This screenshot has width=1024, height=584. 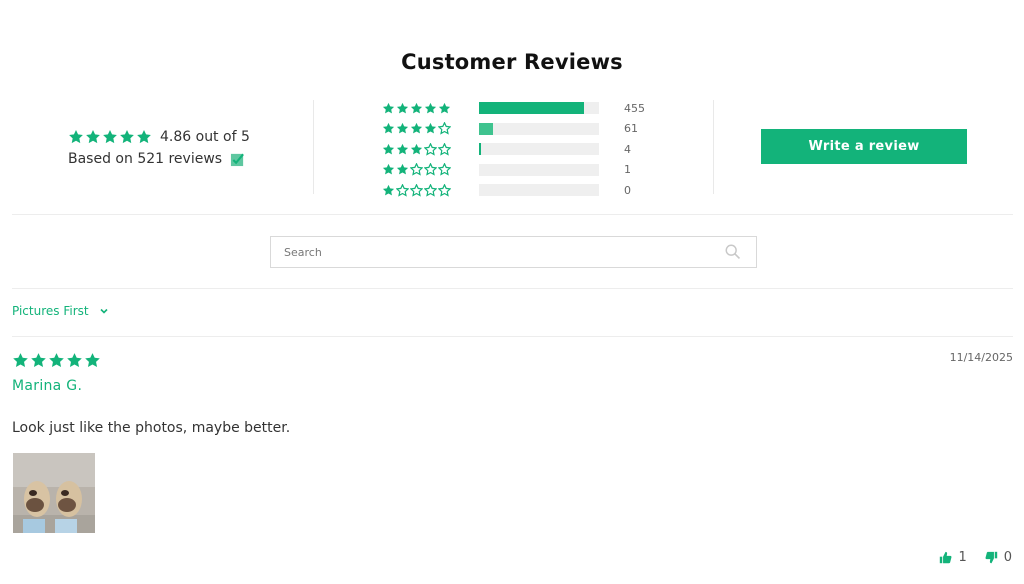 What do you see at coordinates (981, 357) in the screenshot?
I see `review-date: 11/14/2025` at bounding box center [981, 357].